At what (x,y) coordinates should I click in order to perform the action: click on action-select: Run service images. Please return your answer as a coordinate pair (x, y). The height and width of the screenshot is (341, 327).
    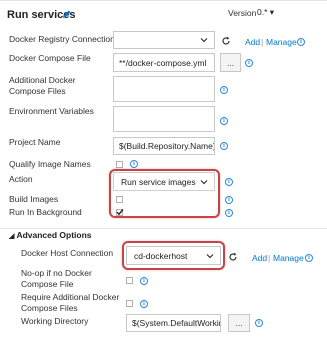
    Looking at the image, I should click on (164, 181).